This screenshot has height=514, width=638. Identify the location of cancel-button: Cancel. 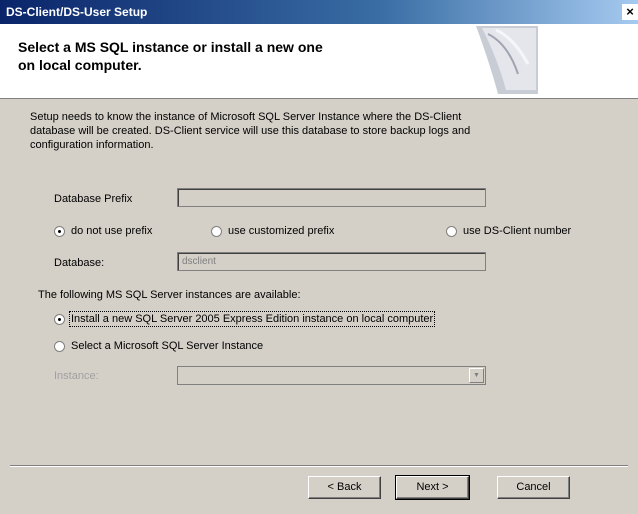
(533, 487).